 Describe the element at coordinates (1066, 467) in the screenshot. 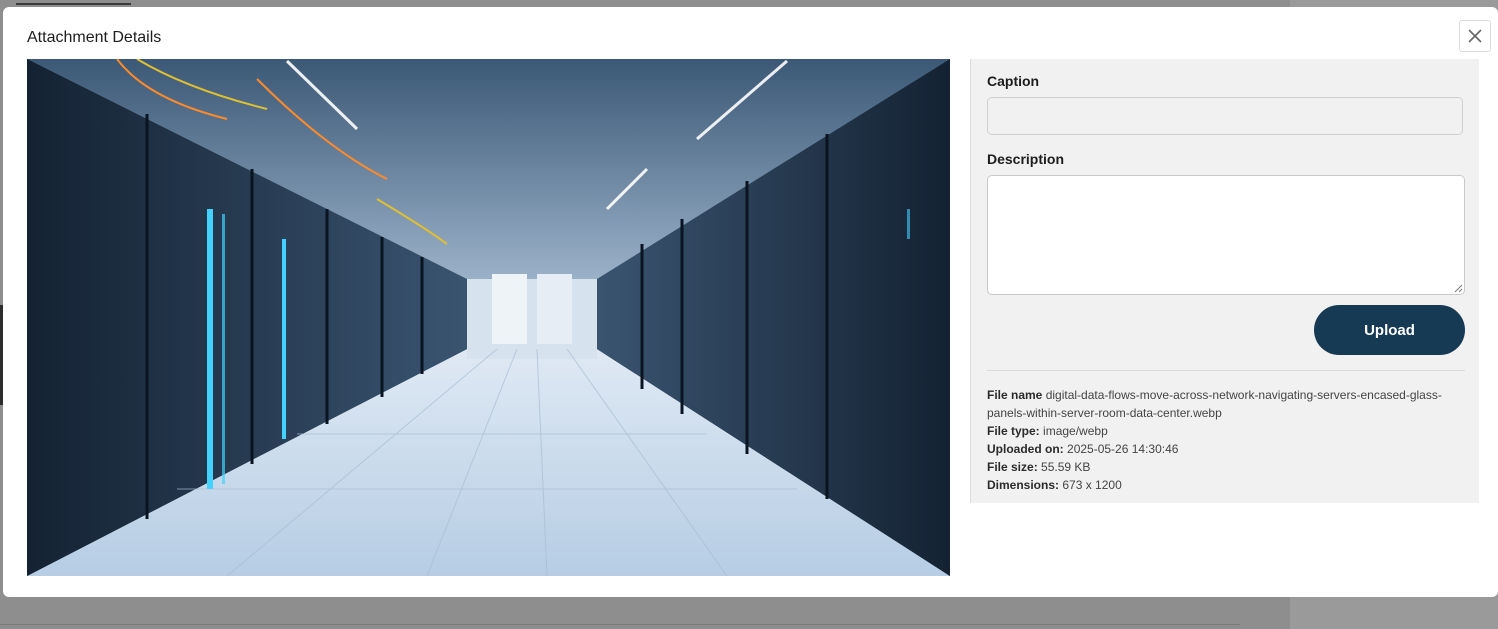

I see `file-size-value: 55.59 KB` at that location.